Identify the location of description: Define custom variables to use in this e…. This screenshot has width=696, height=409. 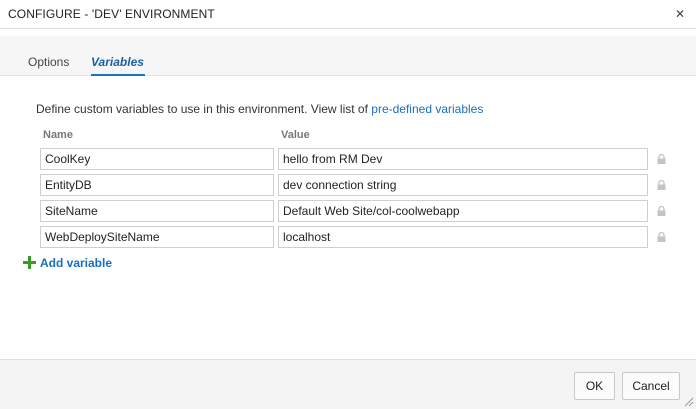
(259, 109).